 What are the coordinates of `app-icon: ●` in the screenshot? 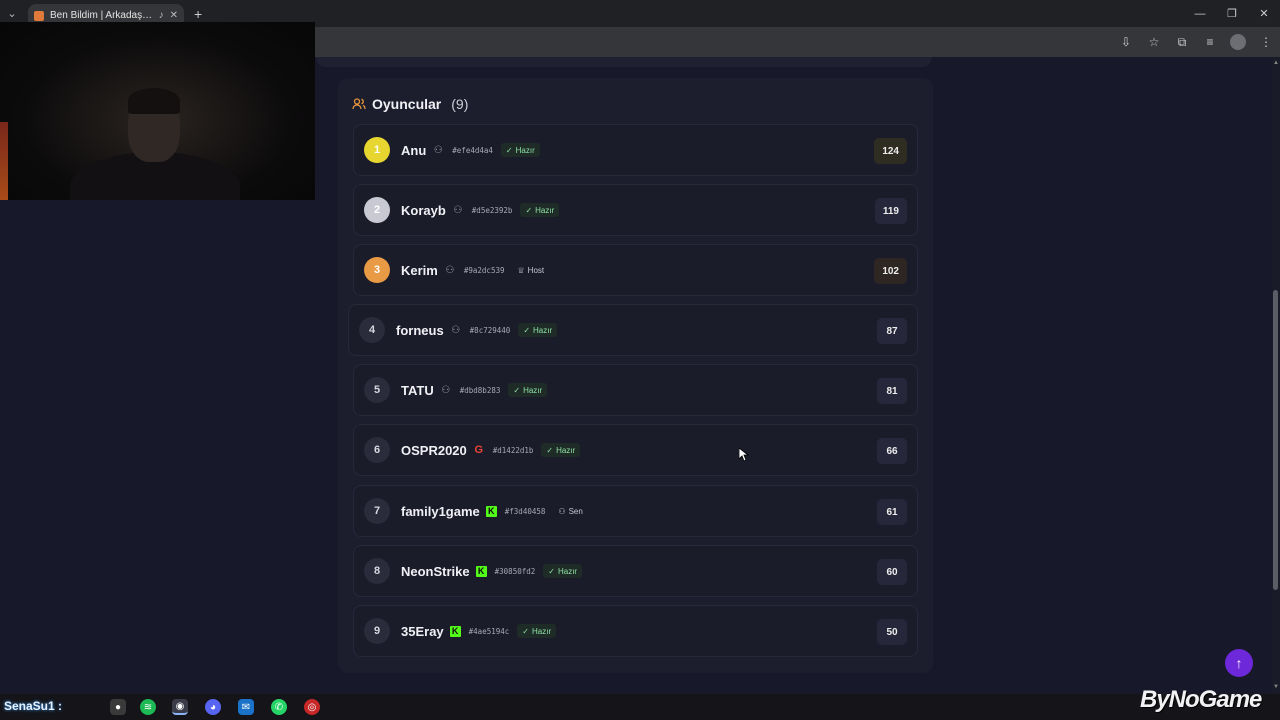 It's located at (118, 707).